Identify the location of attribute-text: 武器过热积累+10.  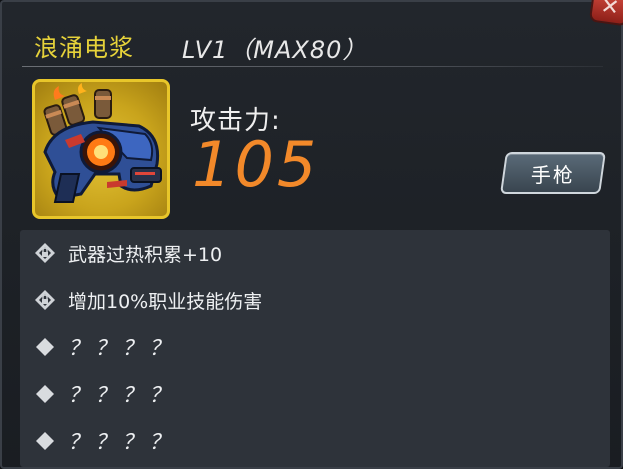
(145, 254).